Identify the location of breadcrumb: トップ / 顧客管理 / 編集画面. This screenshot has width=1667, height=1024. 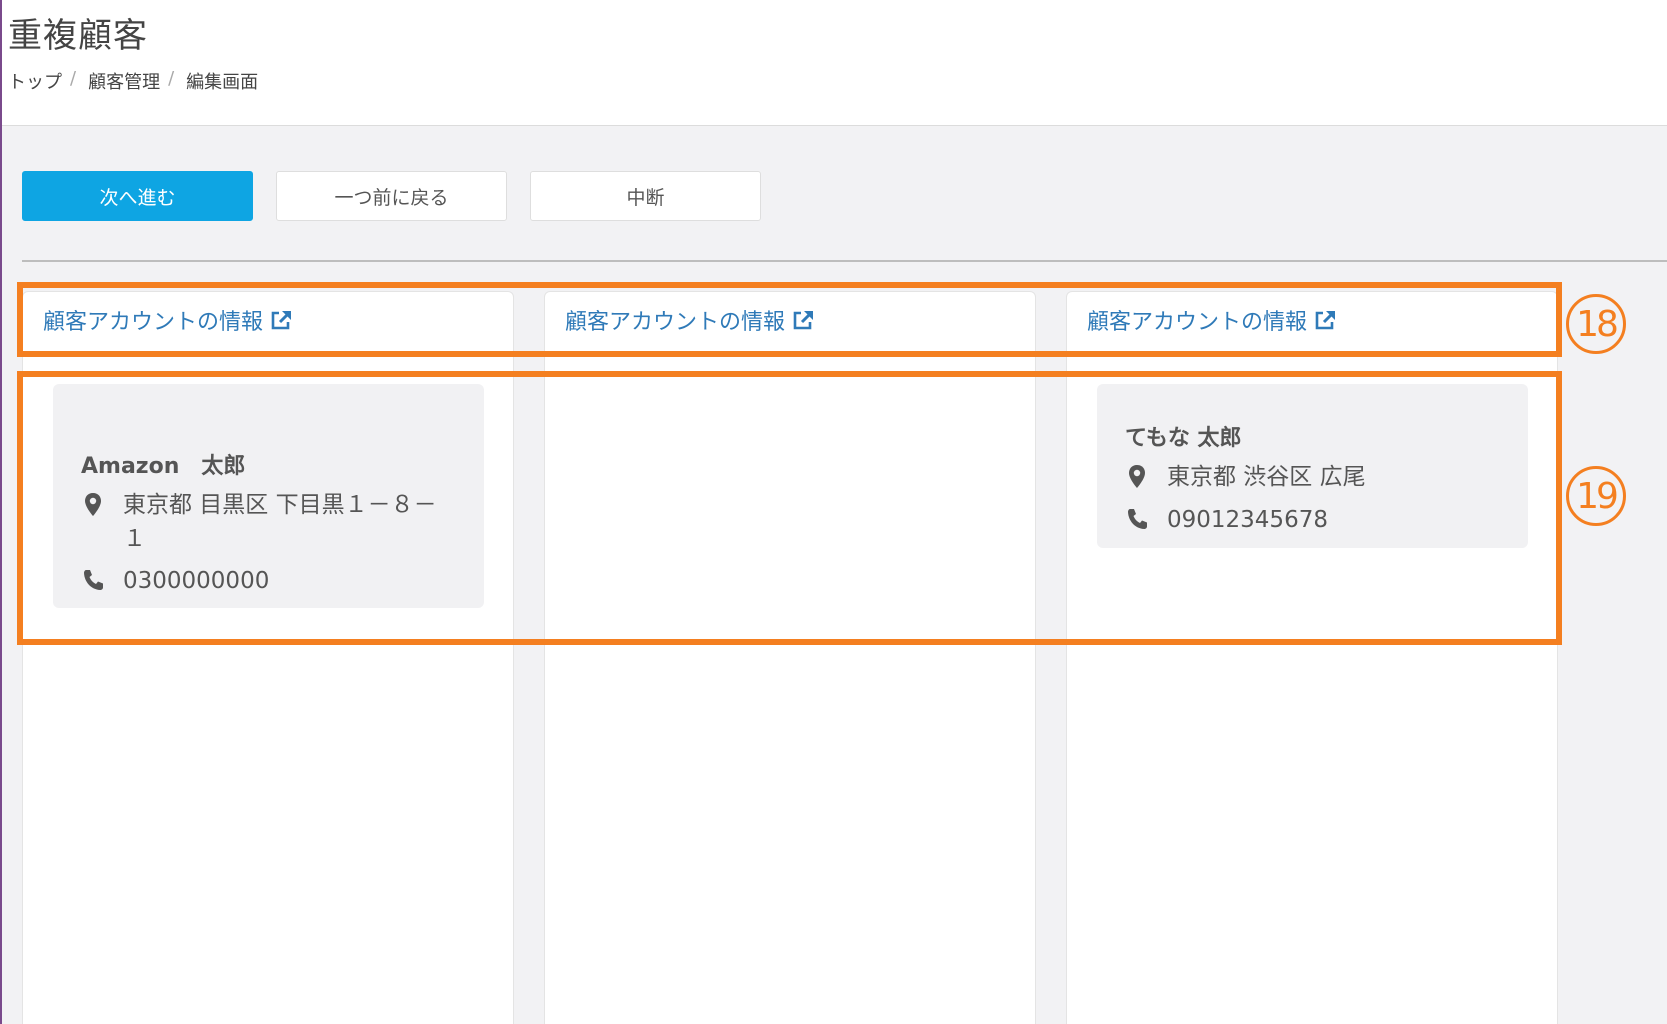
(133, 81).